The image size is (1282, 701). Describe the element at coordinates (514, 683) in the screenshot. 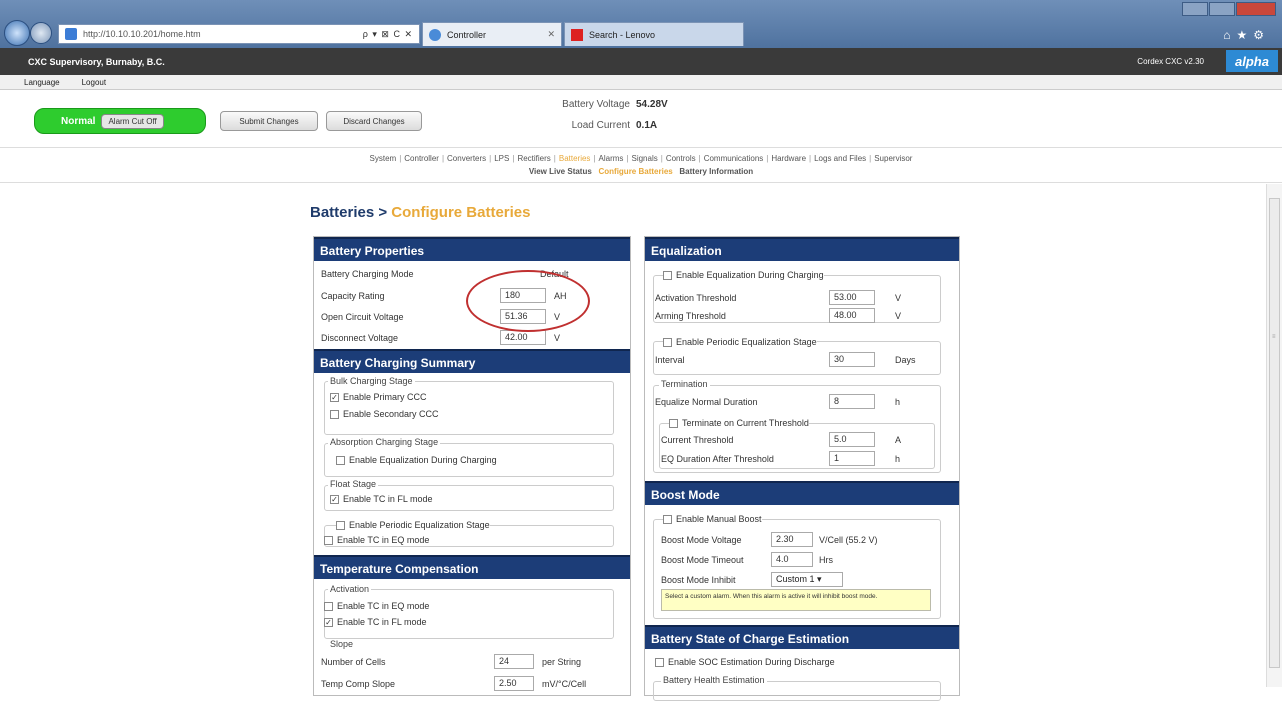

I see `slope-input: 2.50` at that location.